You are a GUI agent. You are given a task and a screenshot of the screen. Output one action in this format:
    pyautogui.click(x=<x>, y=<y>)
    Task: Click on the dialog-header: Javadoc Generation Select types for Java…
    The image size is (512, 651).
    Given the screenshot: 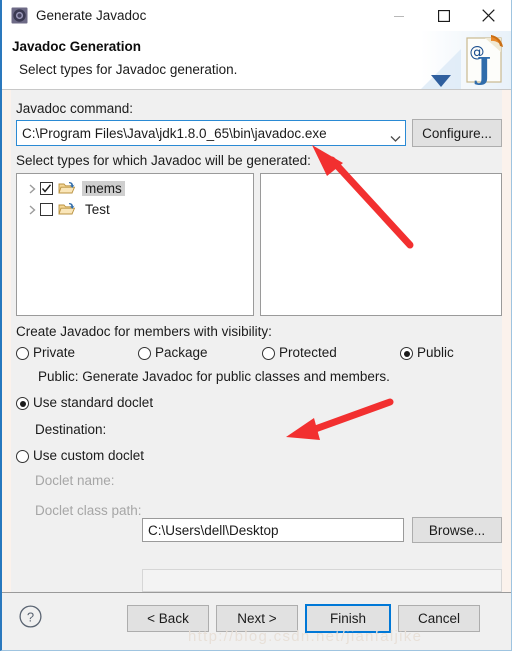 What is the action you would take?
    pyautogui.click(x=256, y=60)
    